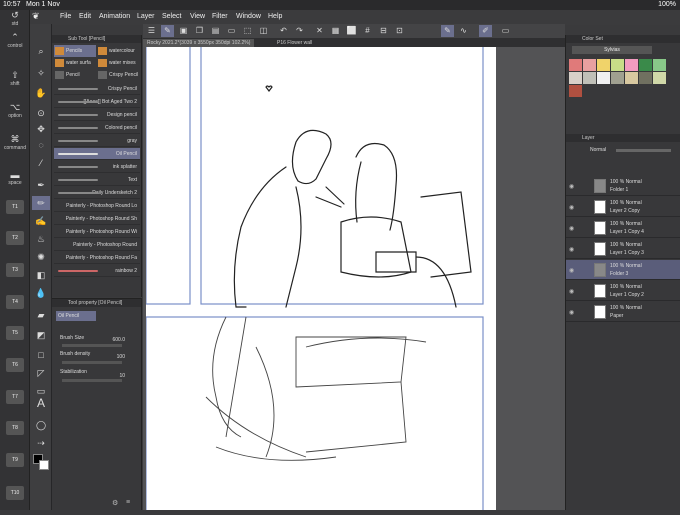 The width and height of the screenshot is (680, 515). What do you see at coordinates (118, 75) in the screenshot?
I see `group-crispy-pencil: Crispy Pencil` at bounding box center [118, 75].